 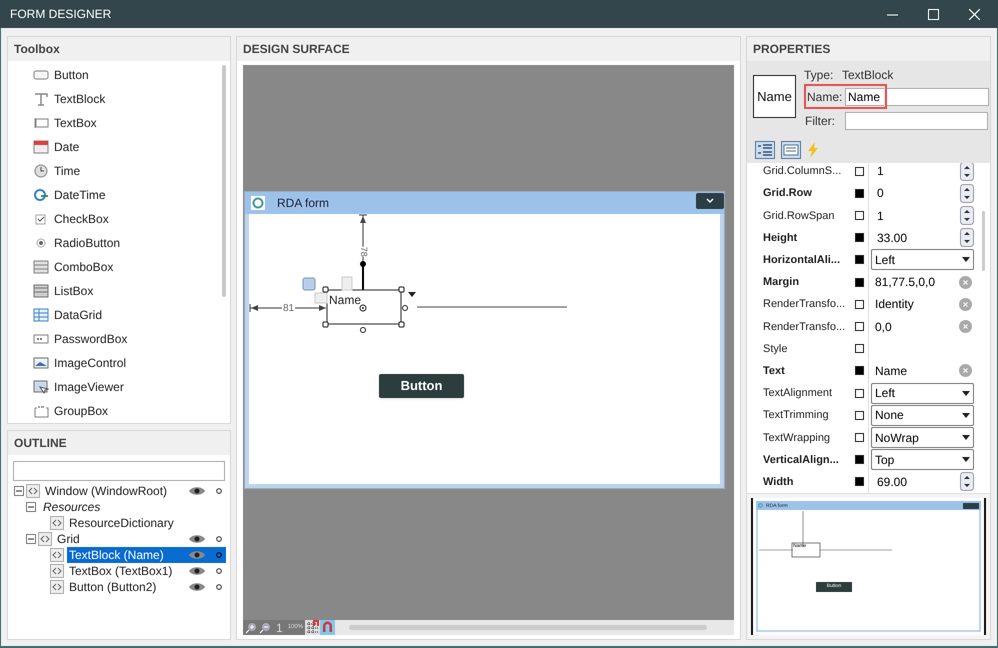 What do you see at coordinates (114, 491) in the screenshot?
I see `tree-item: Window (WindowRoot)` at bounding box center [114, 491].